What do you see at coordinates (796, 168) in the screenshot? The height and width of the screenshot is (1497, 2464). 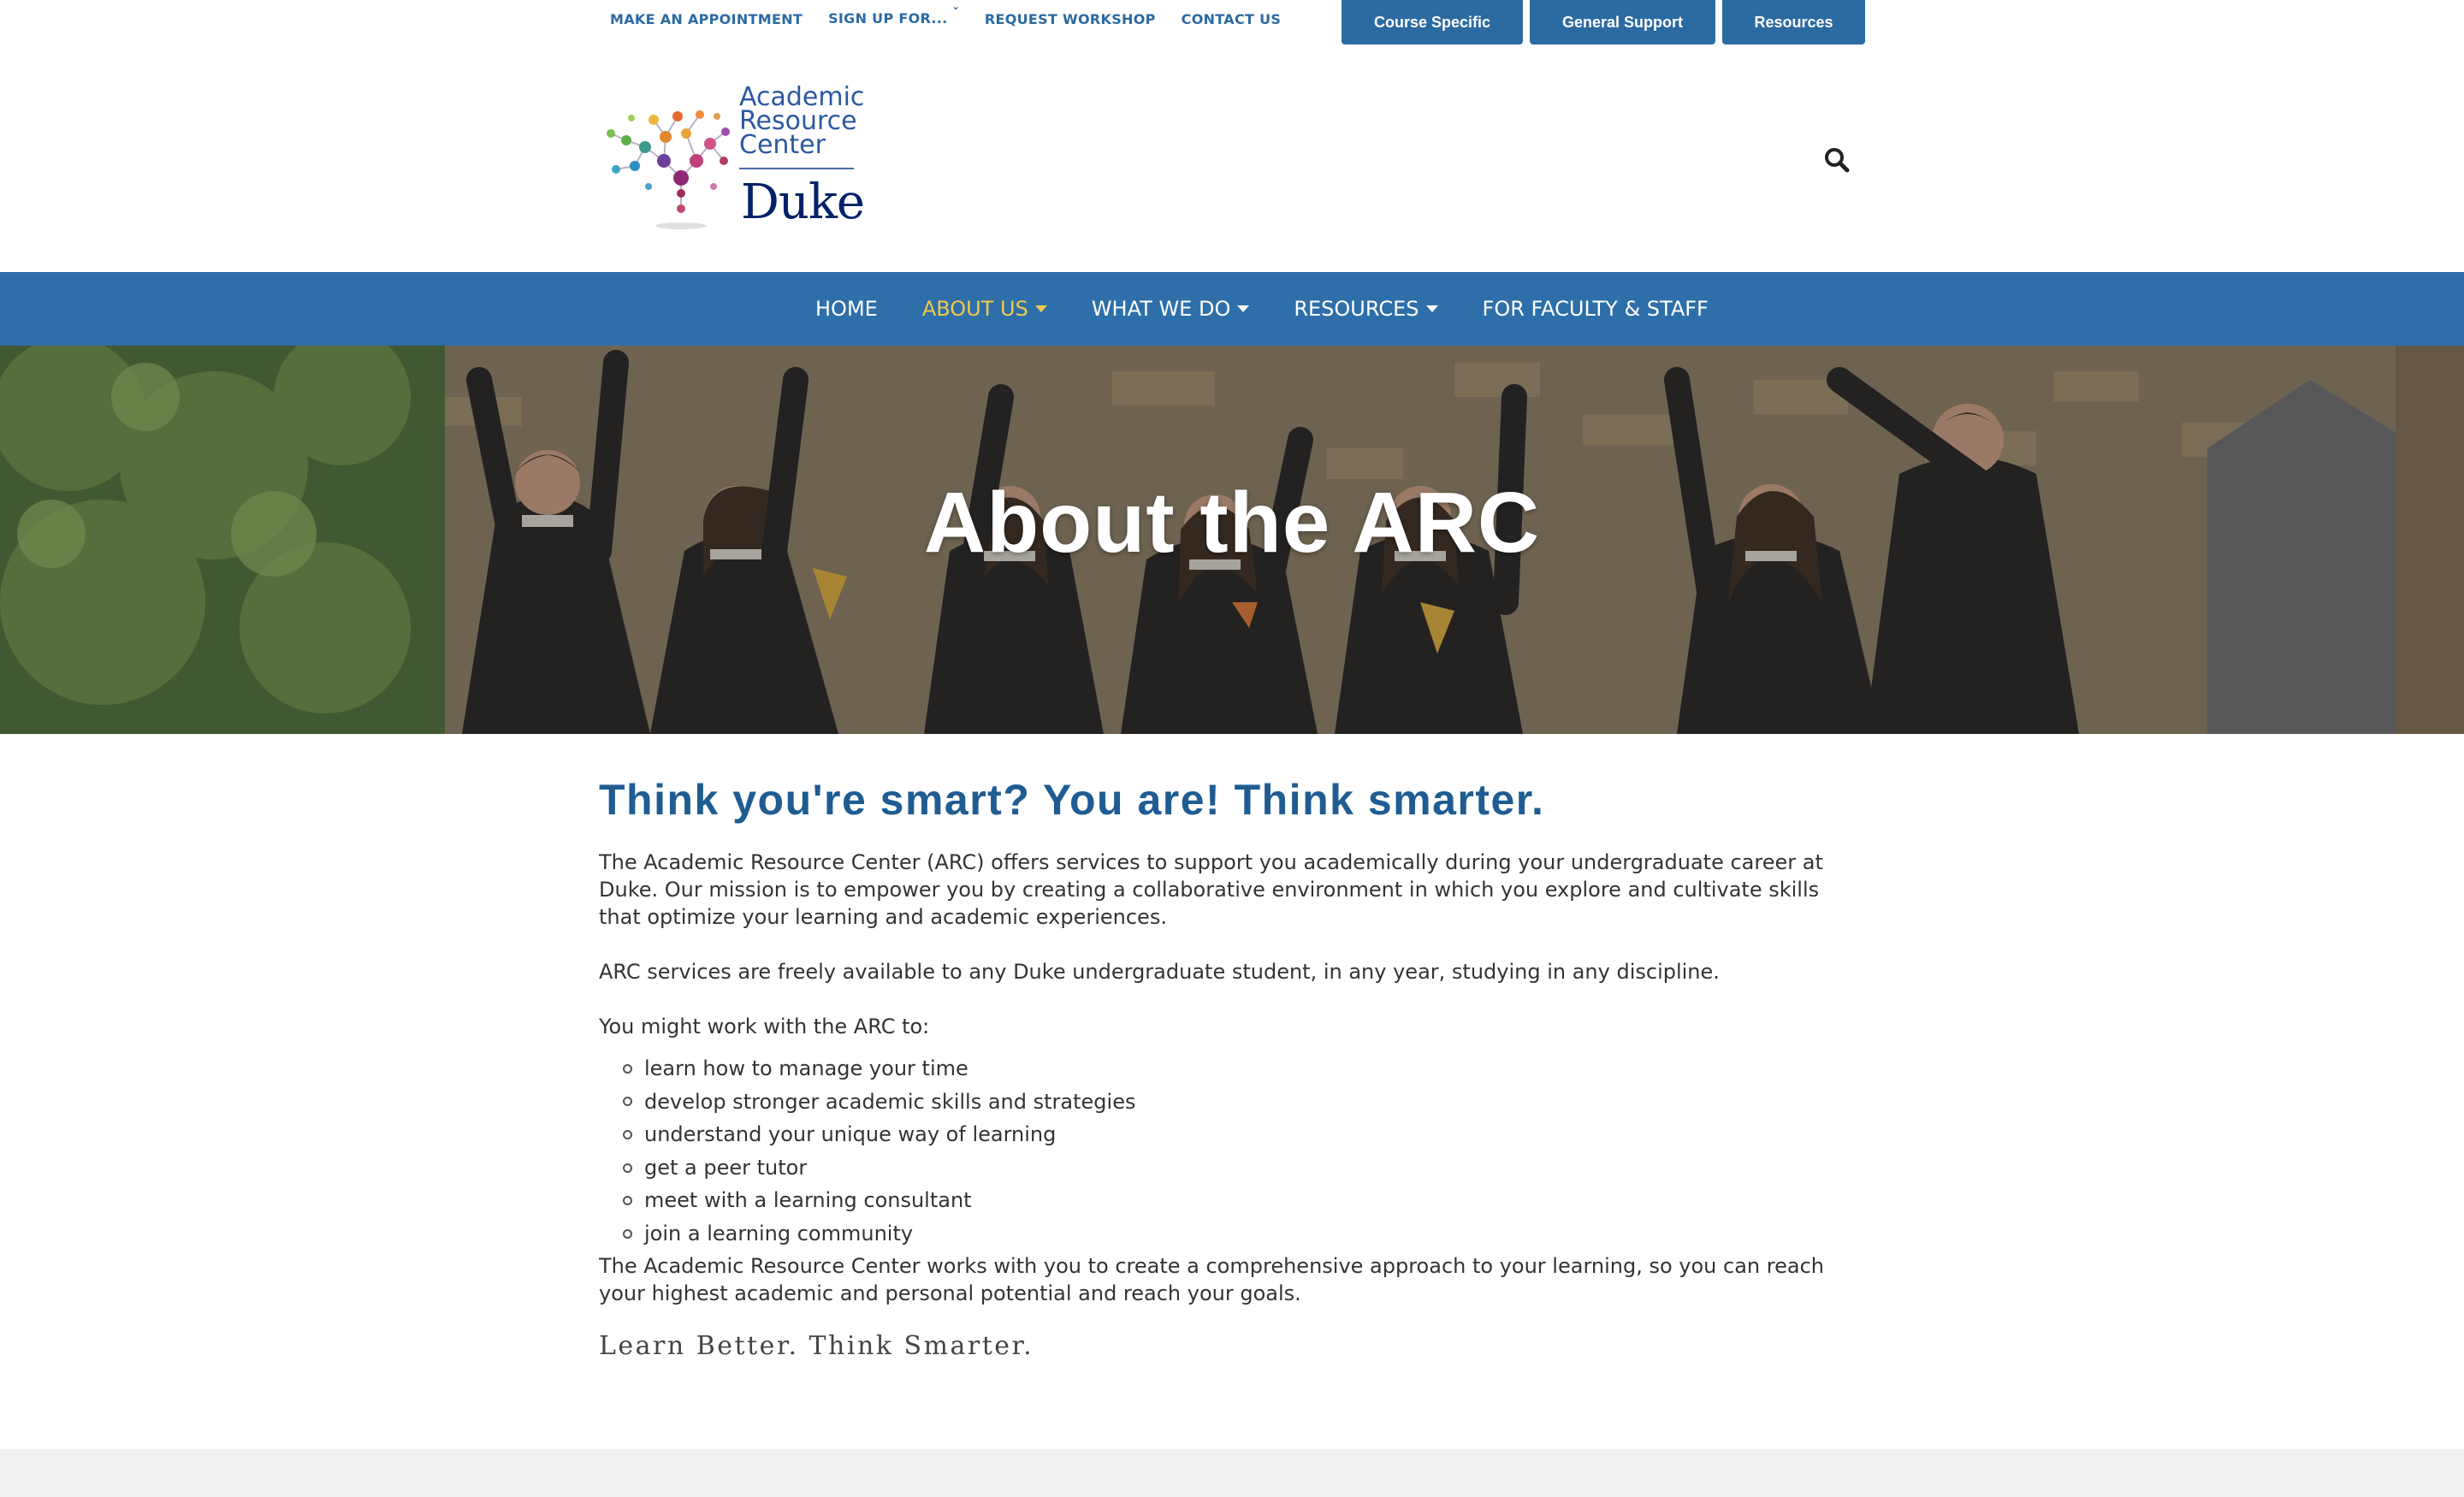 I see `logo-divider` at bounding box center [796, 168].